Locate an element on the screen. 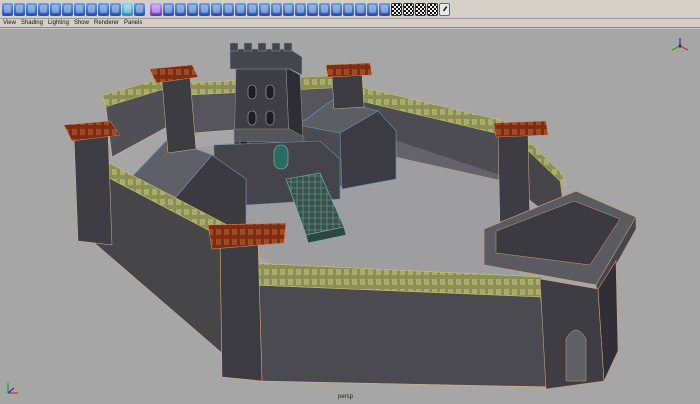 This screenshot has height=404, width=700. smooth-icon is located at coordinates (216, 9).